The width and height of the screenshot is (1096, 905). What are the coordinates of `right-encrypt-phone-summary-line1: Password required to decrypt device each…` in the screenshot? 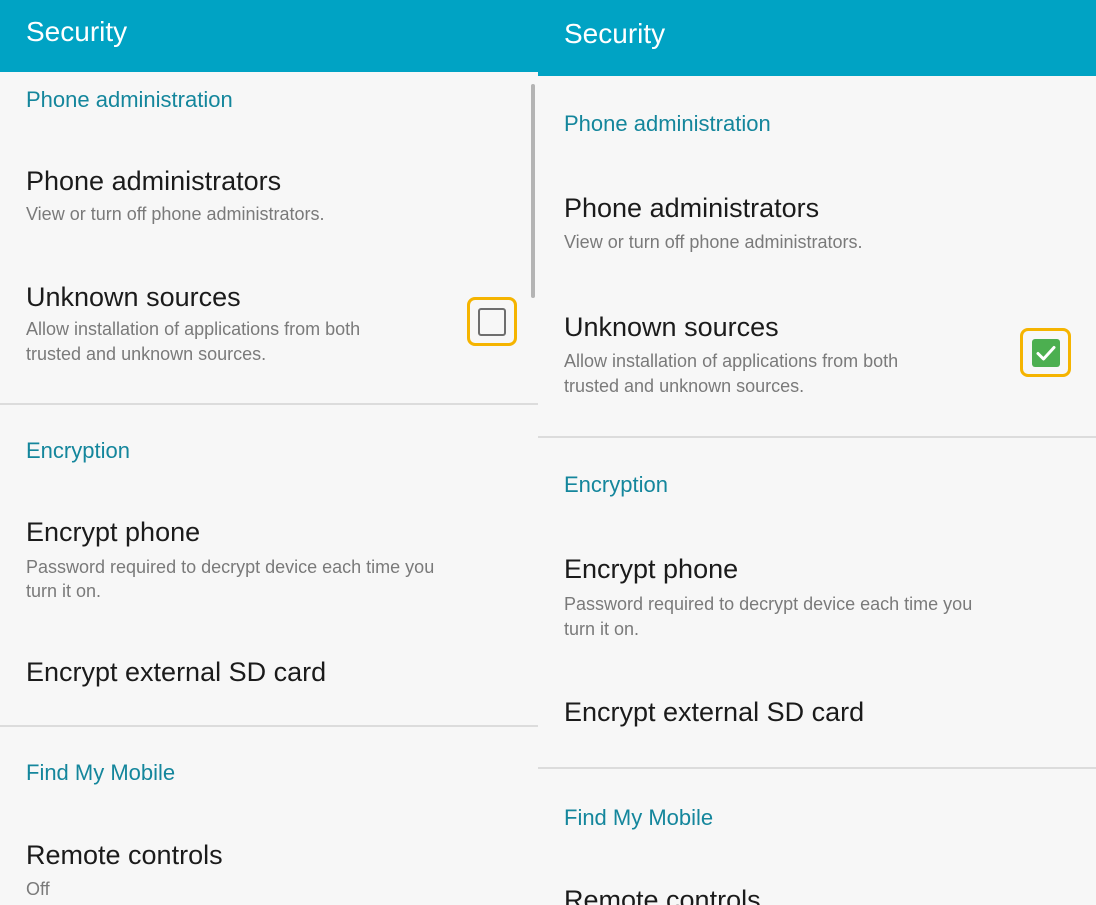 It's located at (768, 604).